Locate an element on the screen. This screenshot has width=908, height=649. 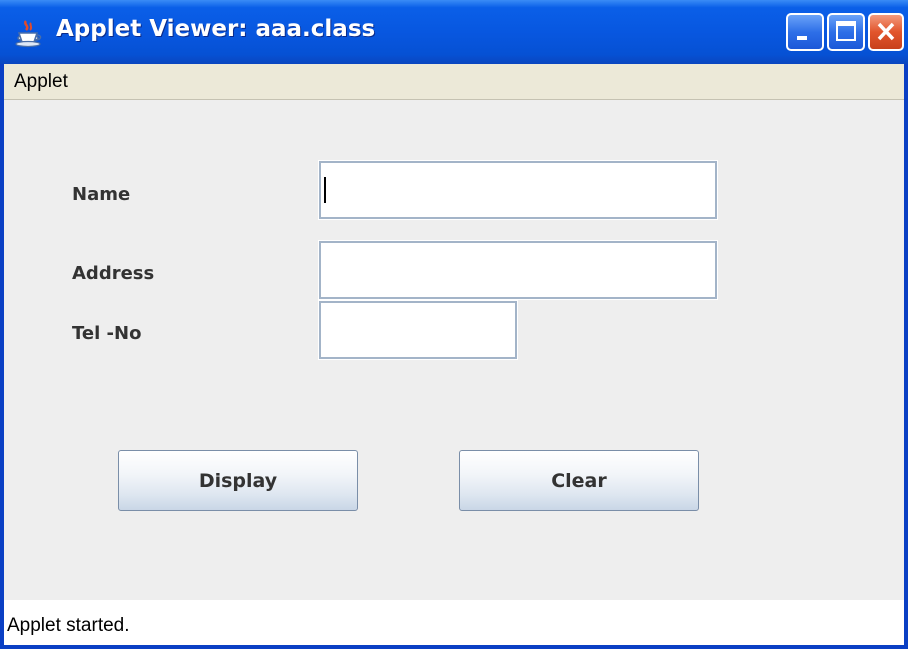
name-label: Name is located at coordinates (101, 194).